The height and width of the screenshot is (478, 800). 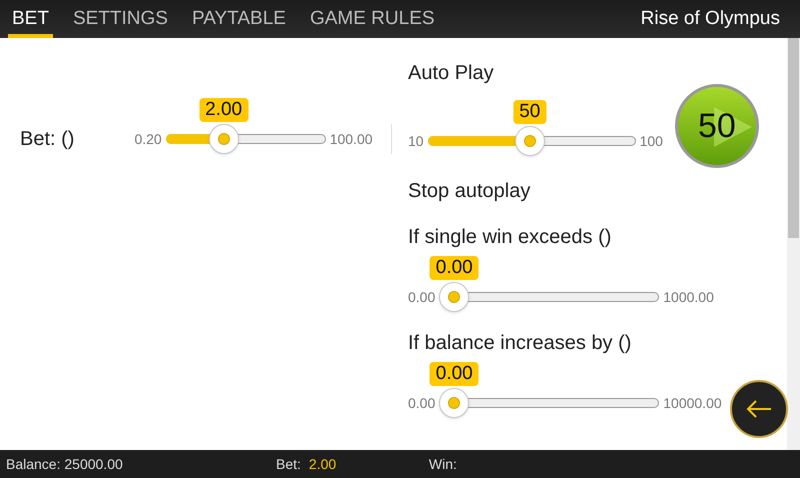 I want to click on win-label: Win:, so click(x=442, y=464).